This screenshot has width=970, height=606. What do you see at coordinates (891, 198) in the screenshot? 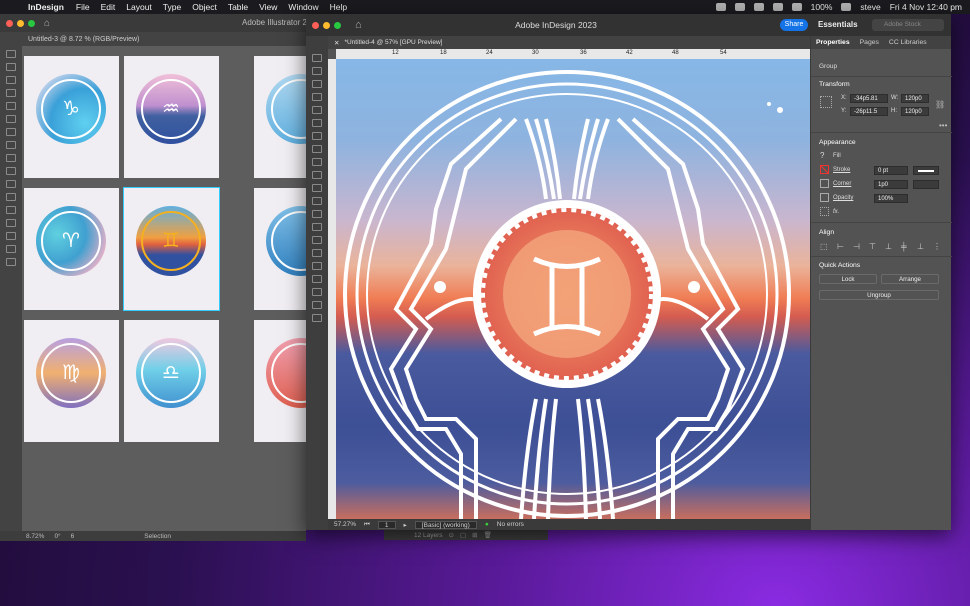
I see `opacity-field: 100%` at bounding box center [891, 198].